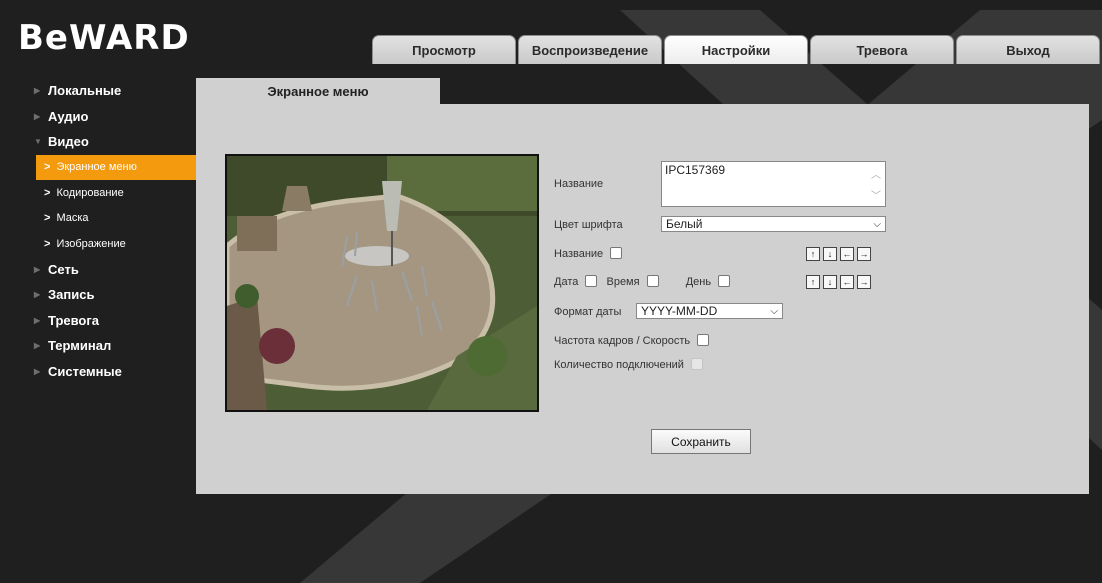  I want to click on sidebar-item-network: ▶ Сеть, so click(115, 270).